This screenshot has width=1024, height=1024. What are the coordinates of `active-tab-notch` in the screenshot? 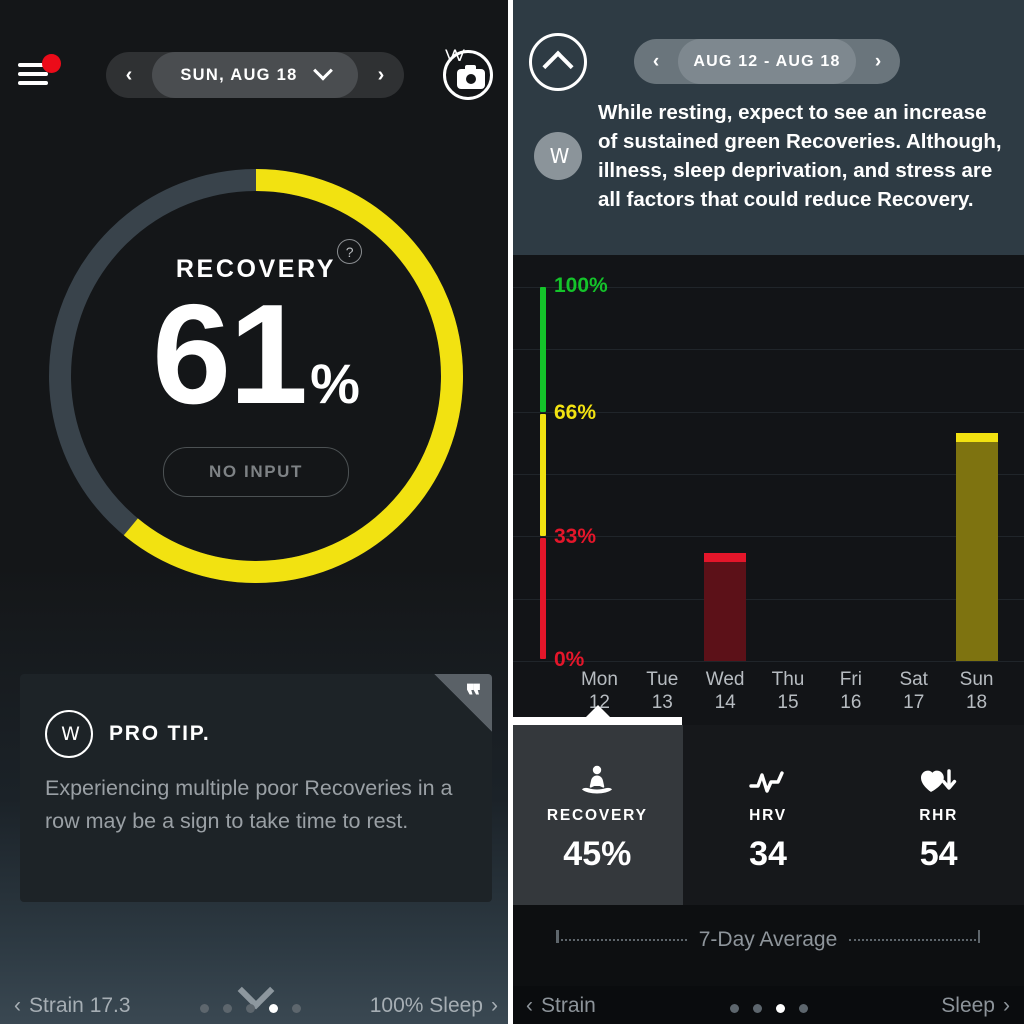 It's located at (598, 711).